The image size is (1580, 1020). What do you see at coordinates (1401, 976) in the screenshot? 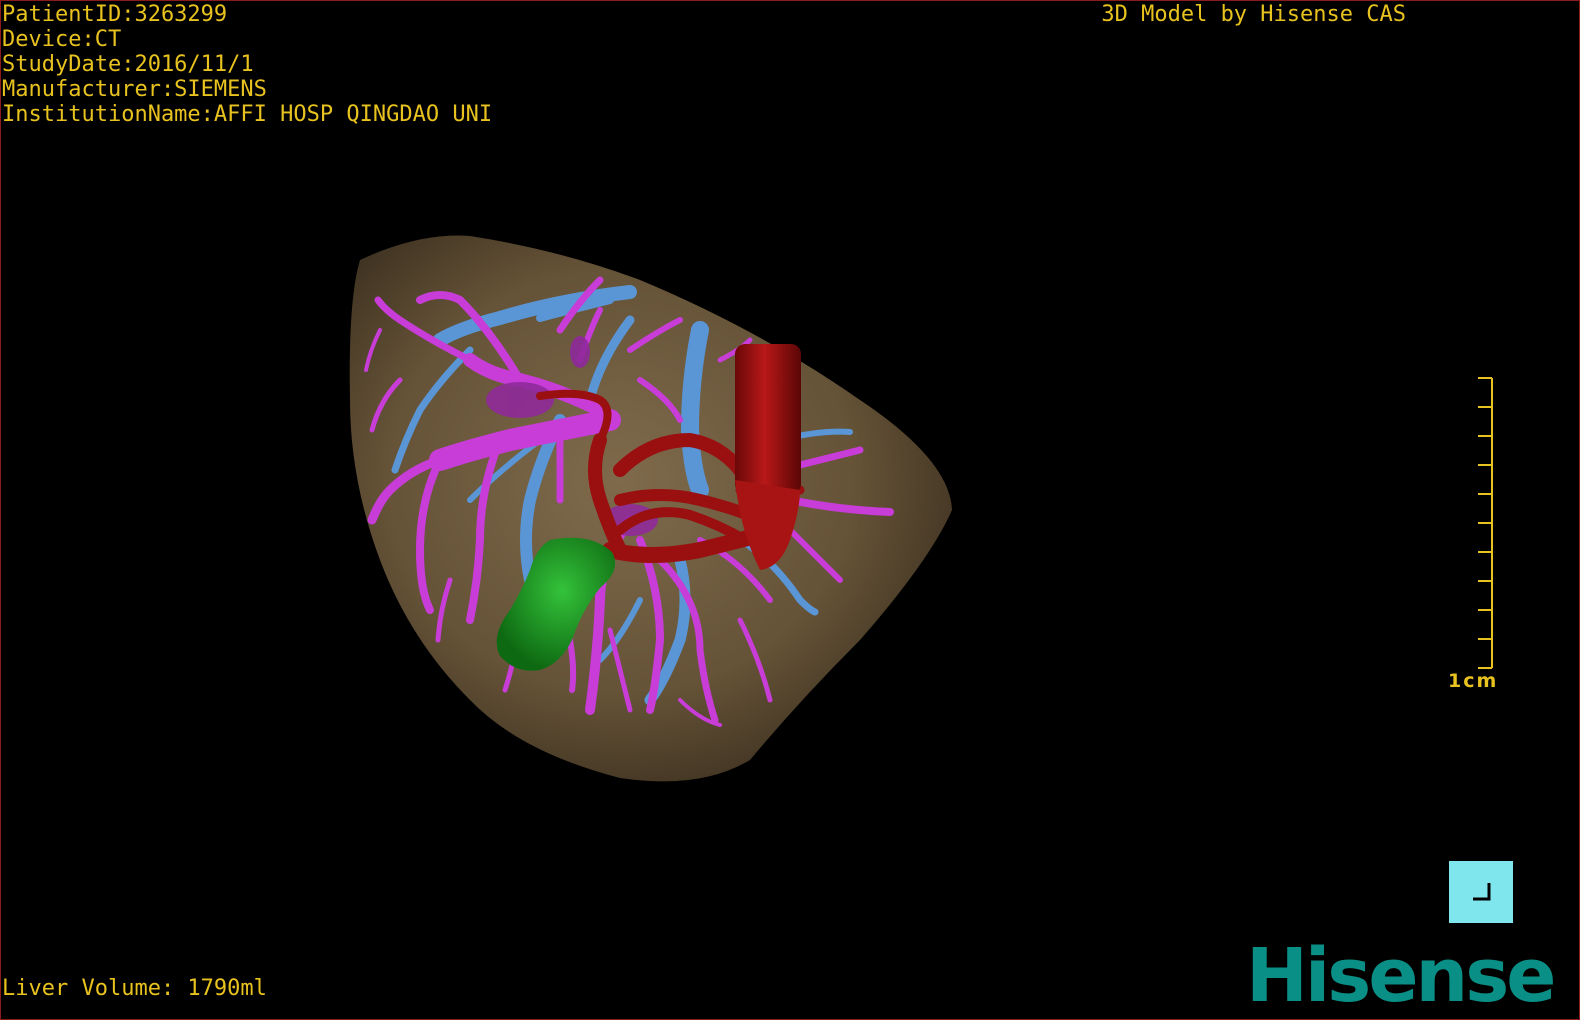
I see `hisense-logo: Hisense` at bounding box center [1401, 976].